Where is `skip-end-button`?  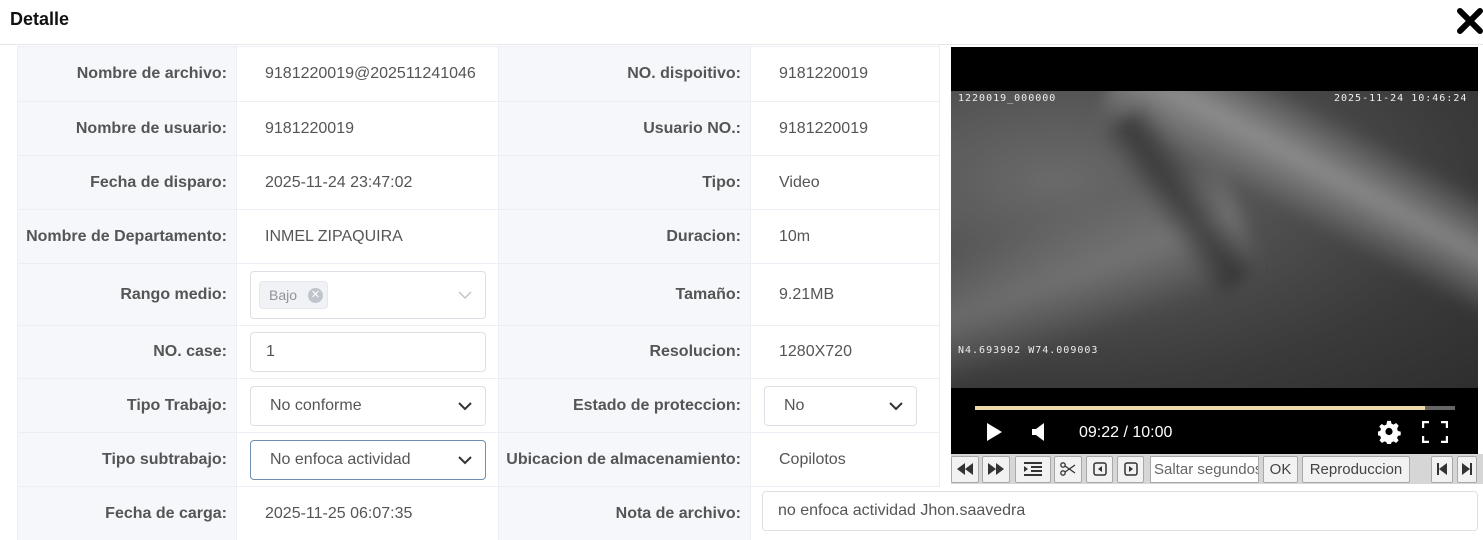
skip-end-button is located at coordinates (1467, 469).